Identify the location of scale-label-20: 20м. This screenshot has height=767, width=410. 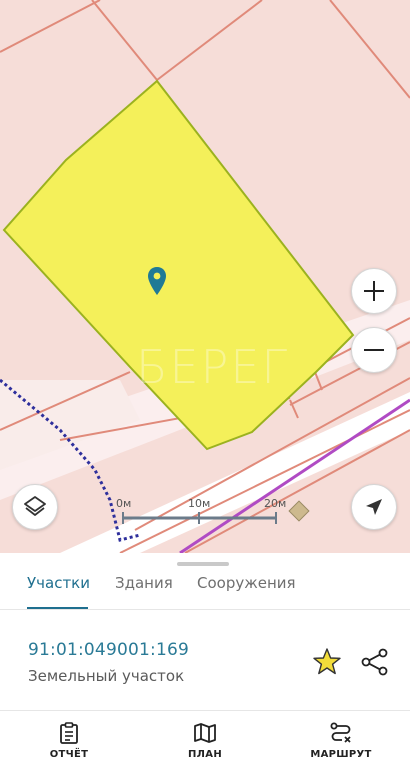
(275, 503).